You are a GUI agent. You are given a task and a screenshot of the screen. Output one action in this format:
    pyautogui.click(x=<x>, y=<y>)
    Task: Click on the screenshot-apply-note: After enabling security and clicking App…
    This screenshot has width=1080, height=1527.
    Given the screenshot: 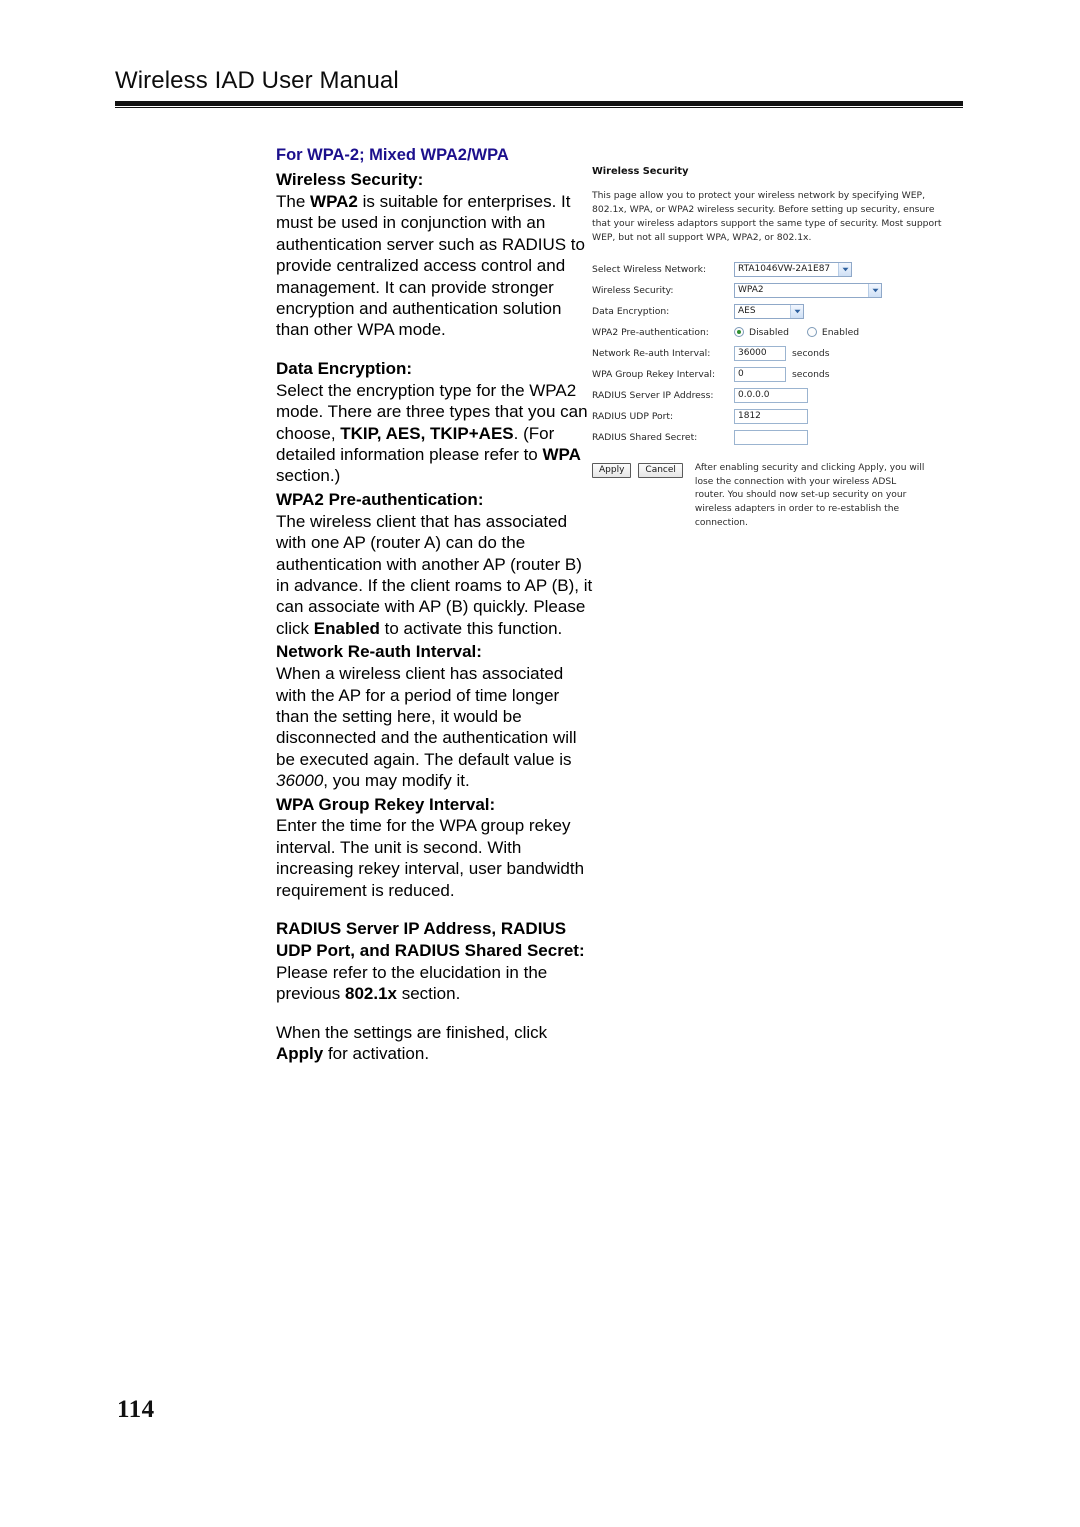 What is the action you would take?
    pyautogui.click(x=809, y=495)
    